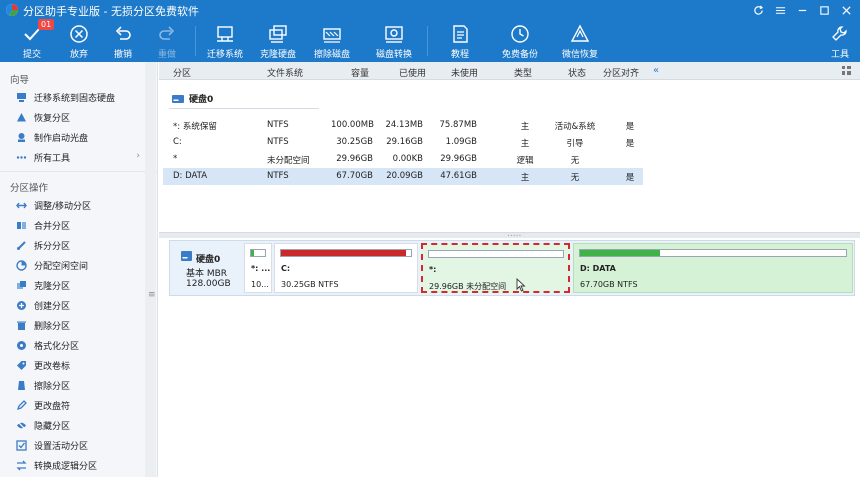  Describe the element at coordinates (824, 10) in the screenshot. I see `maximize-icon` at that location.